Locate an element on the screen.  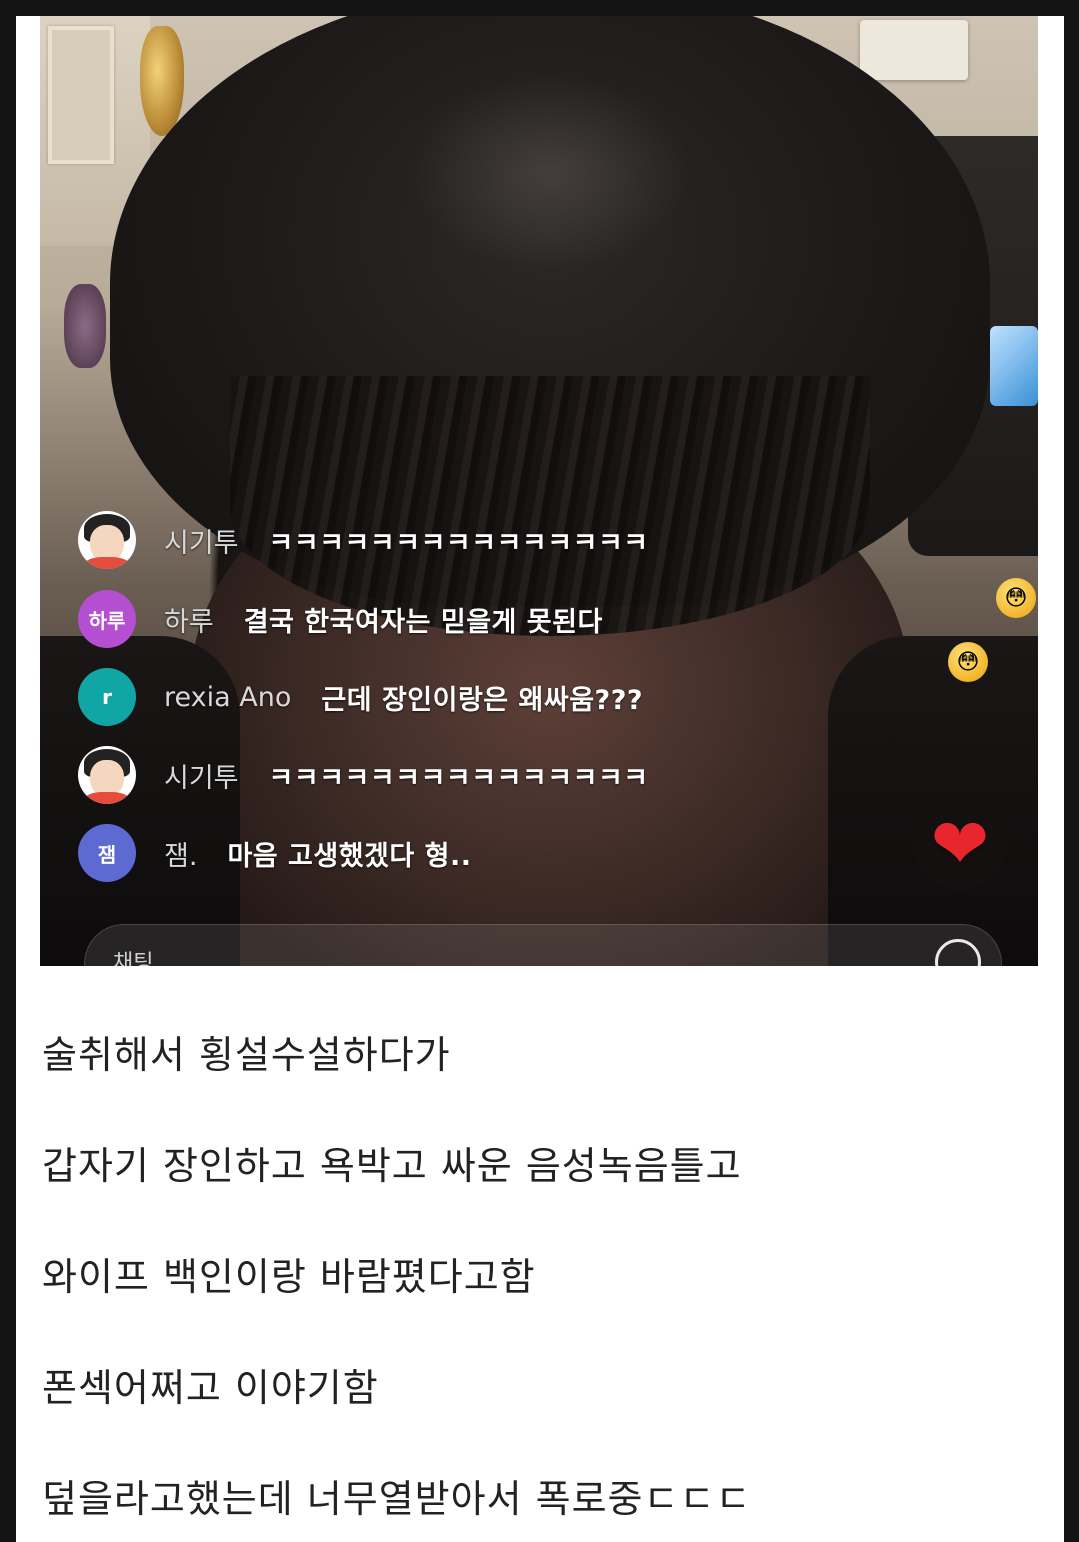
chat-text: 근데 장인이랑은 왜싸움??? is located at coordinates (482, 700).